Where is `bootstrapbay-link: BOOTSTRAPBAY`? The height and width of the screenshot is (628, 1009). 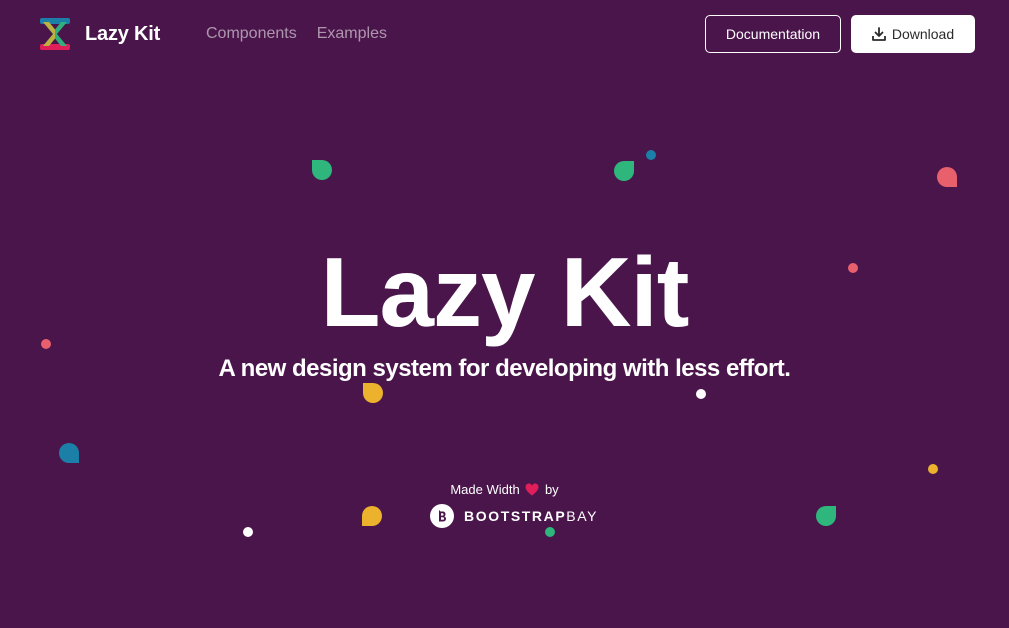
bootstrapbay-link: BOOTSTRAPBAY is located at coordinates (514, 516).